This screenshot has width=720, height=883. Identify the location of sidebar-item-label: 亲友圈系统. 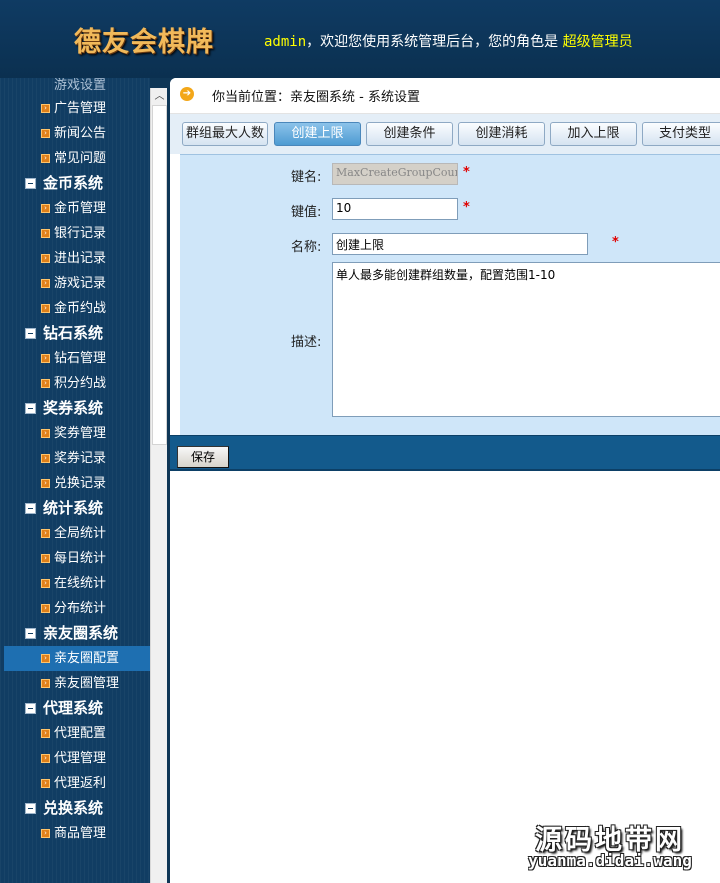
(81, 633).